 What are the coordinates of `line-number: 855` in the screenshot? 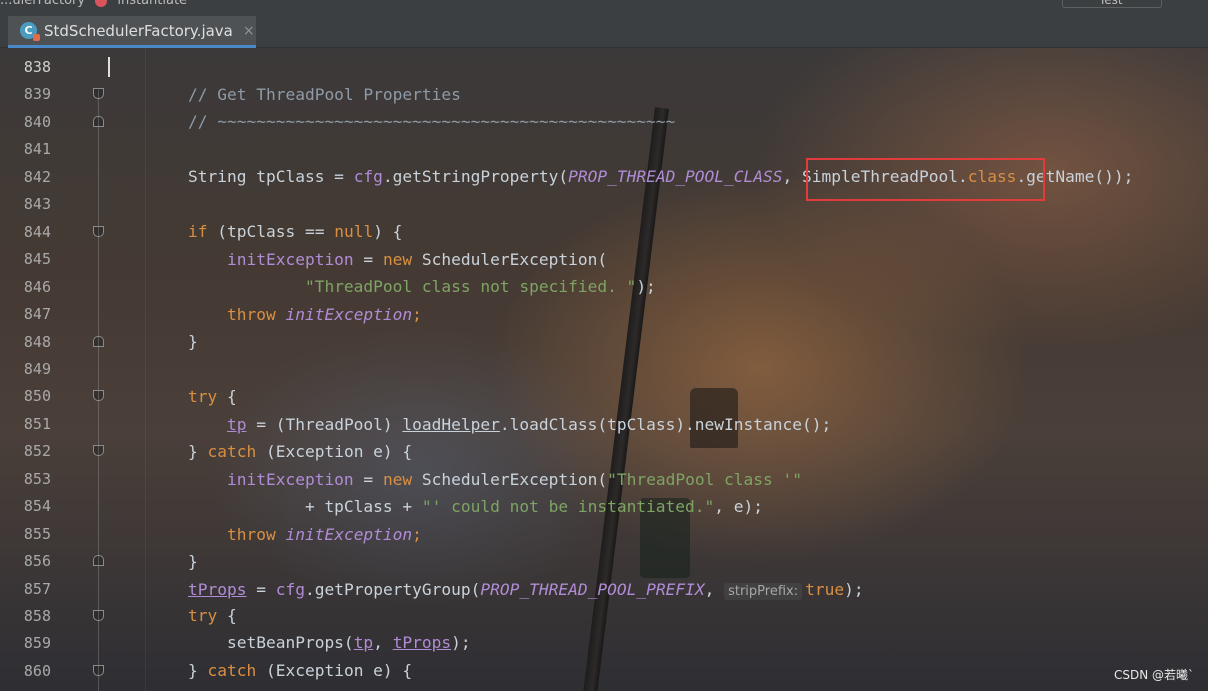 It's located at (25, 534).